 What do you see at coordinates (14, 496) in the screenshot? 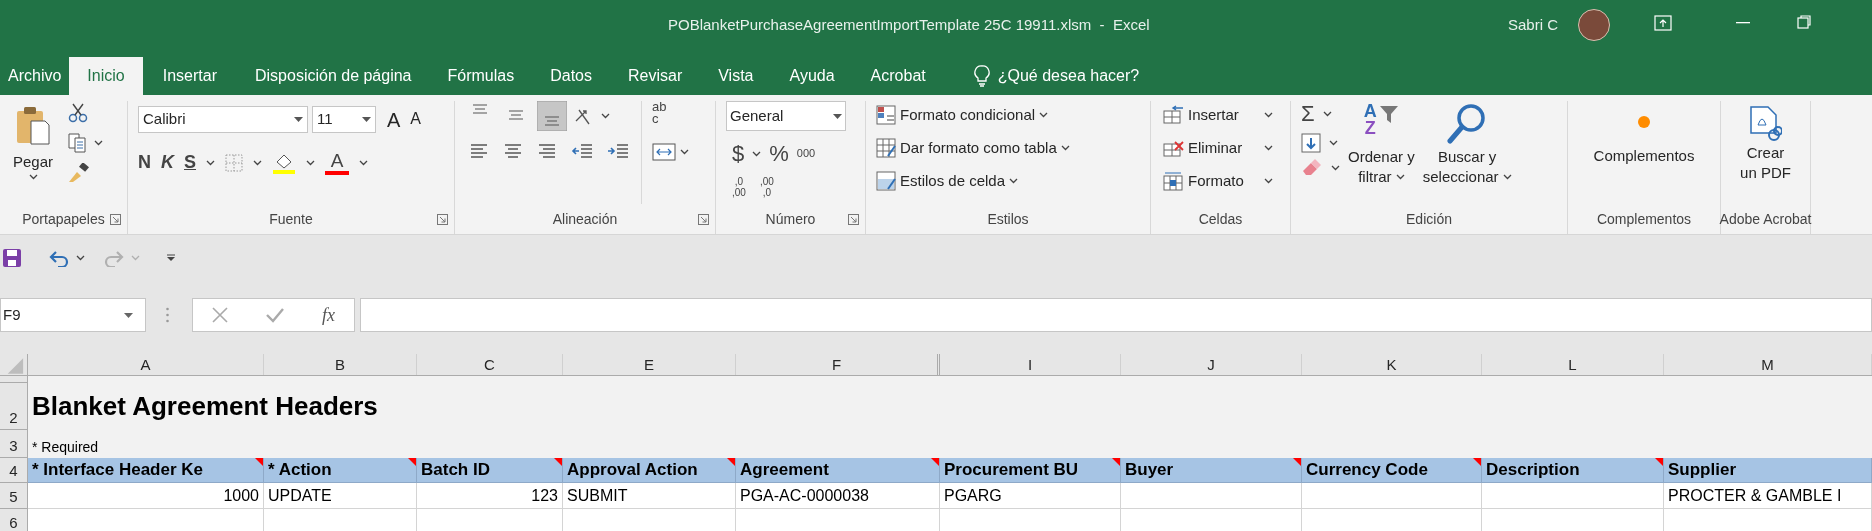
I see `row-header: 5` at bounding box center [14, 496].